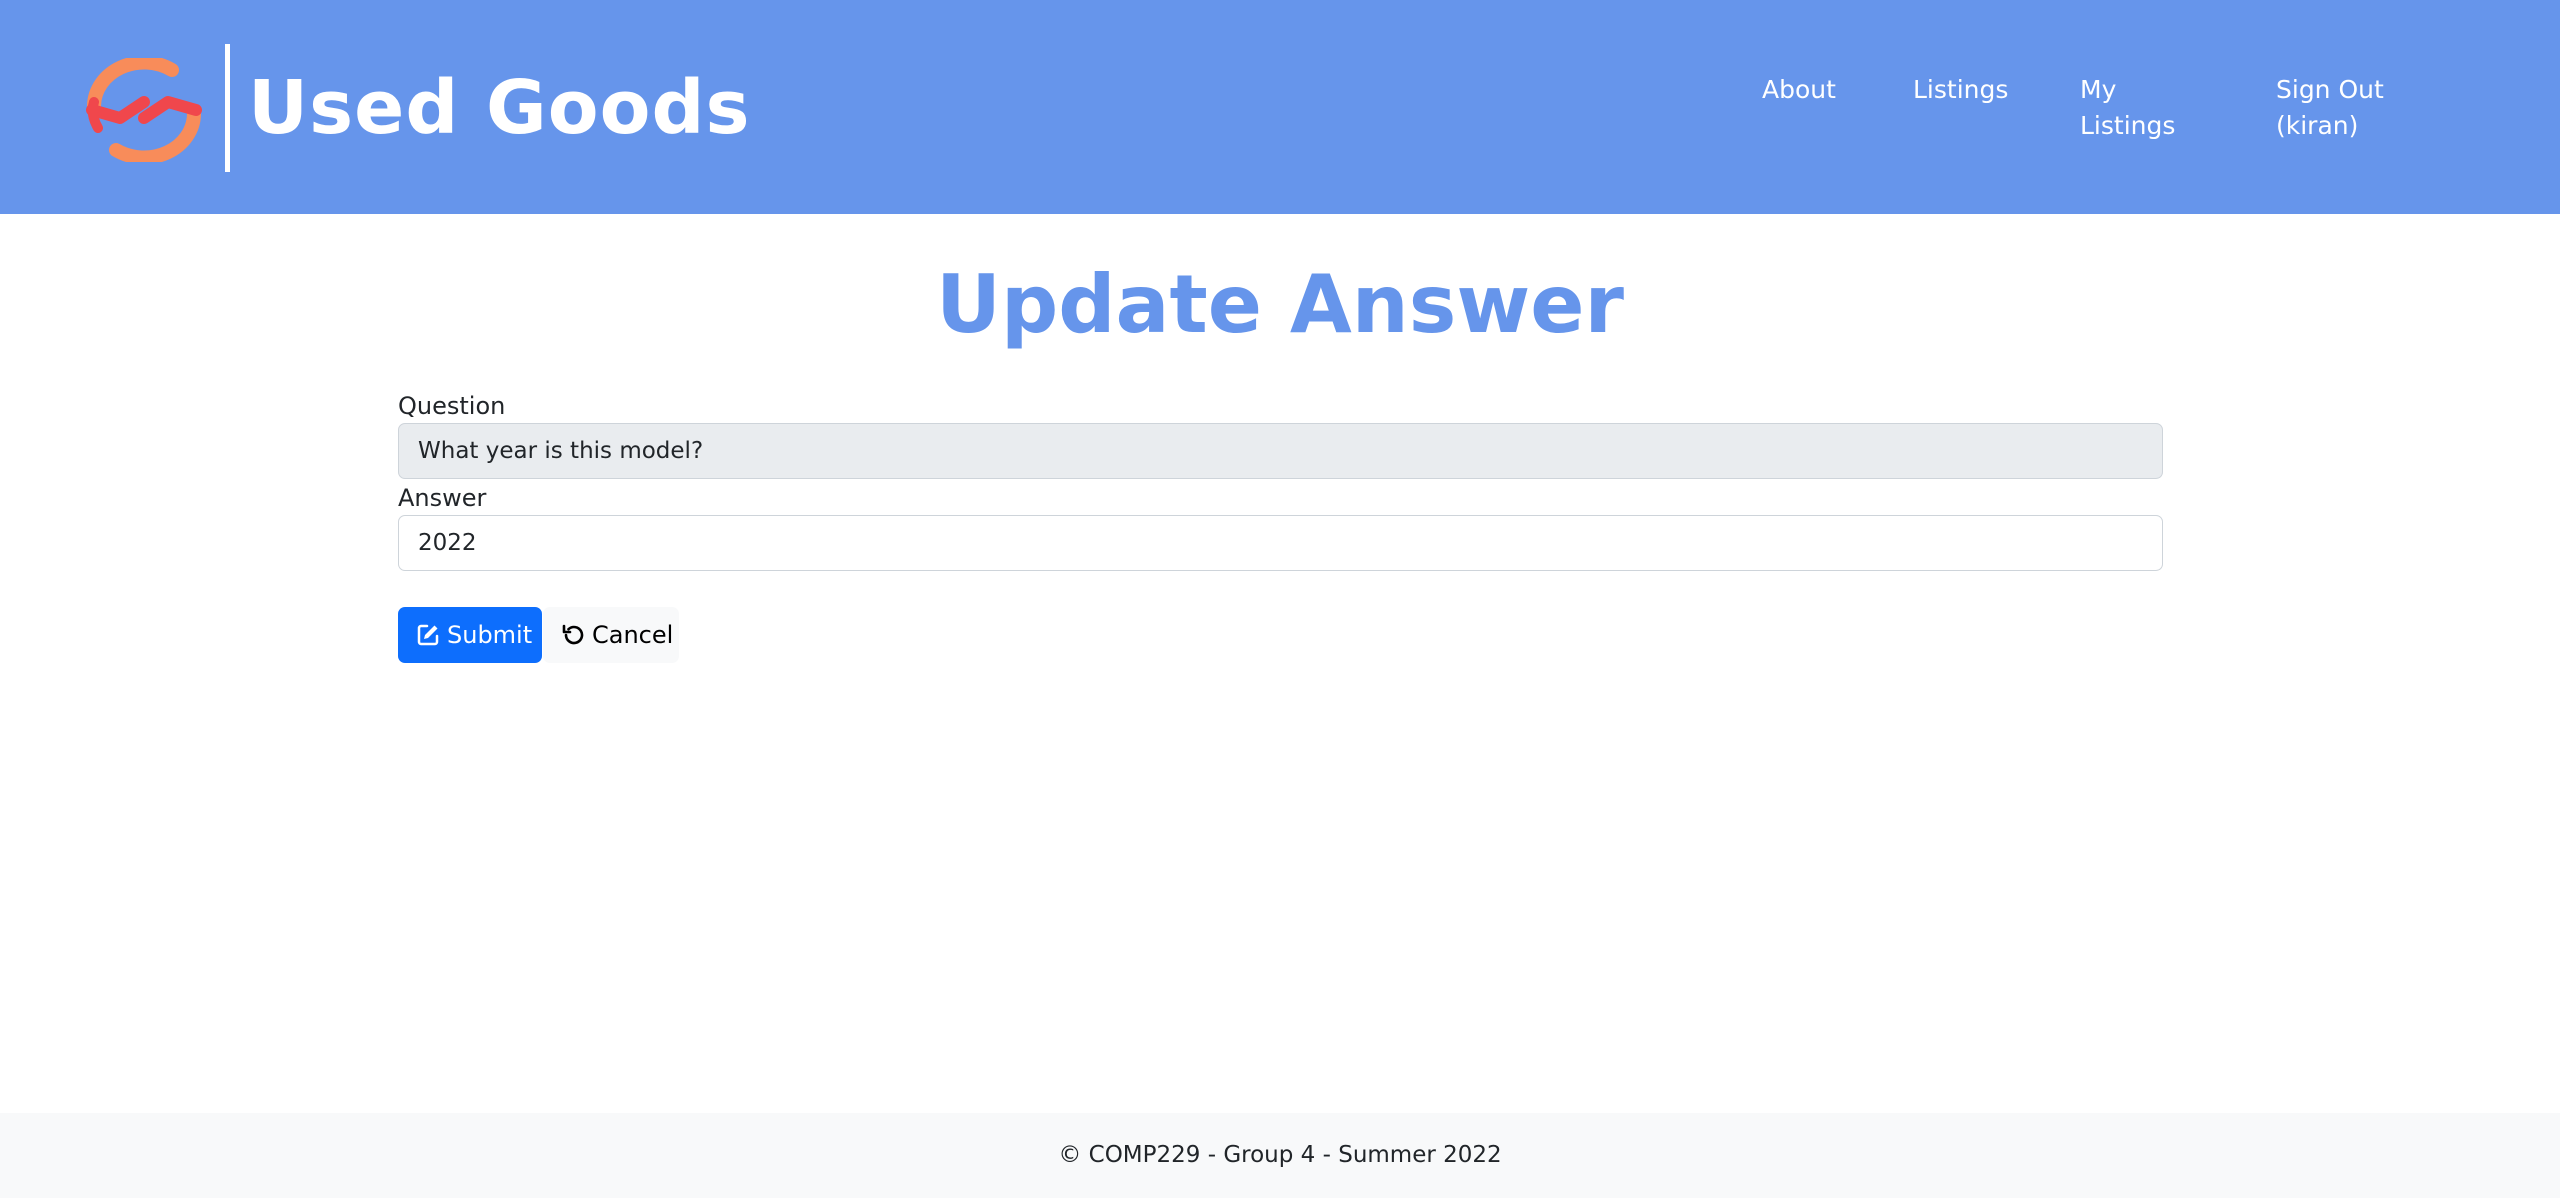 Image resolution: width=2560 pixels, height=1198 pixels. What do you see at coordinates (2145, 108) in the screenshot?
I see `nav-my-listings: My Listings` at bounding box center [2145, 108].